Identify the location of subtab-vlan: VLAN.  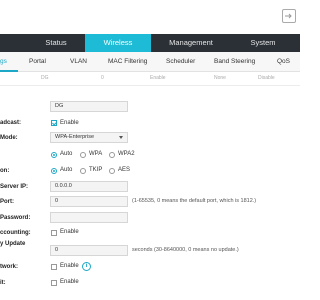
(78, 62).